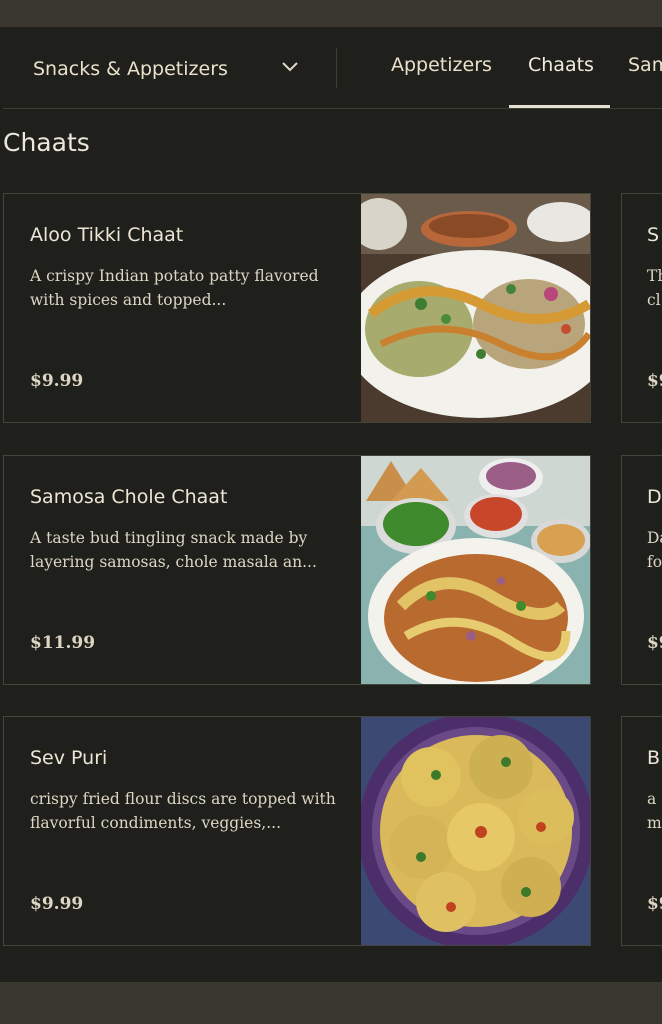 The image size is (662, 1024). I want to click on item-name: Samosa Chole Chaat, so click(129, 497).